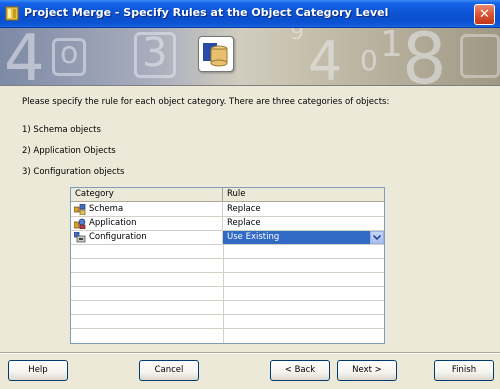 This screenshot has height=389, width=500. Describe the element at coordinates (253, 237) in the screenshot. I see `rule-select-value: Use Existing` at that location.